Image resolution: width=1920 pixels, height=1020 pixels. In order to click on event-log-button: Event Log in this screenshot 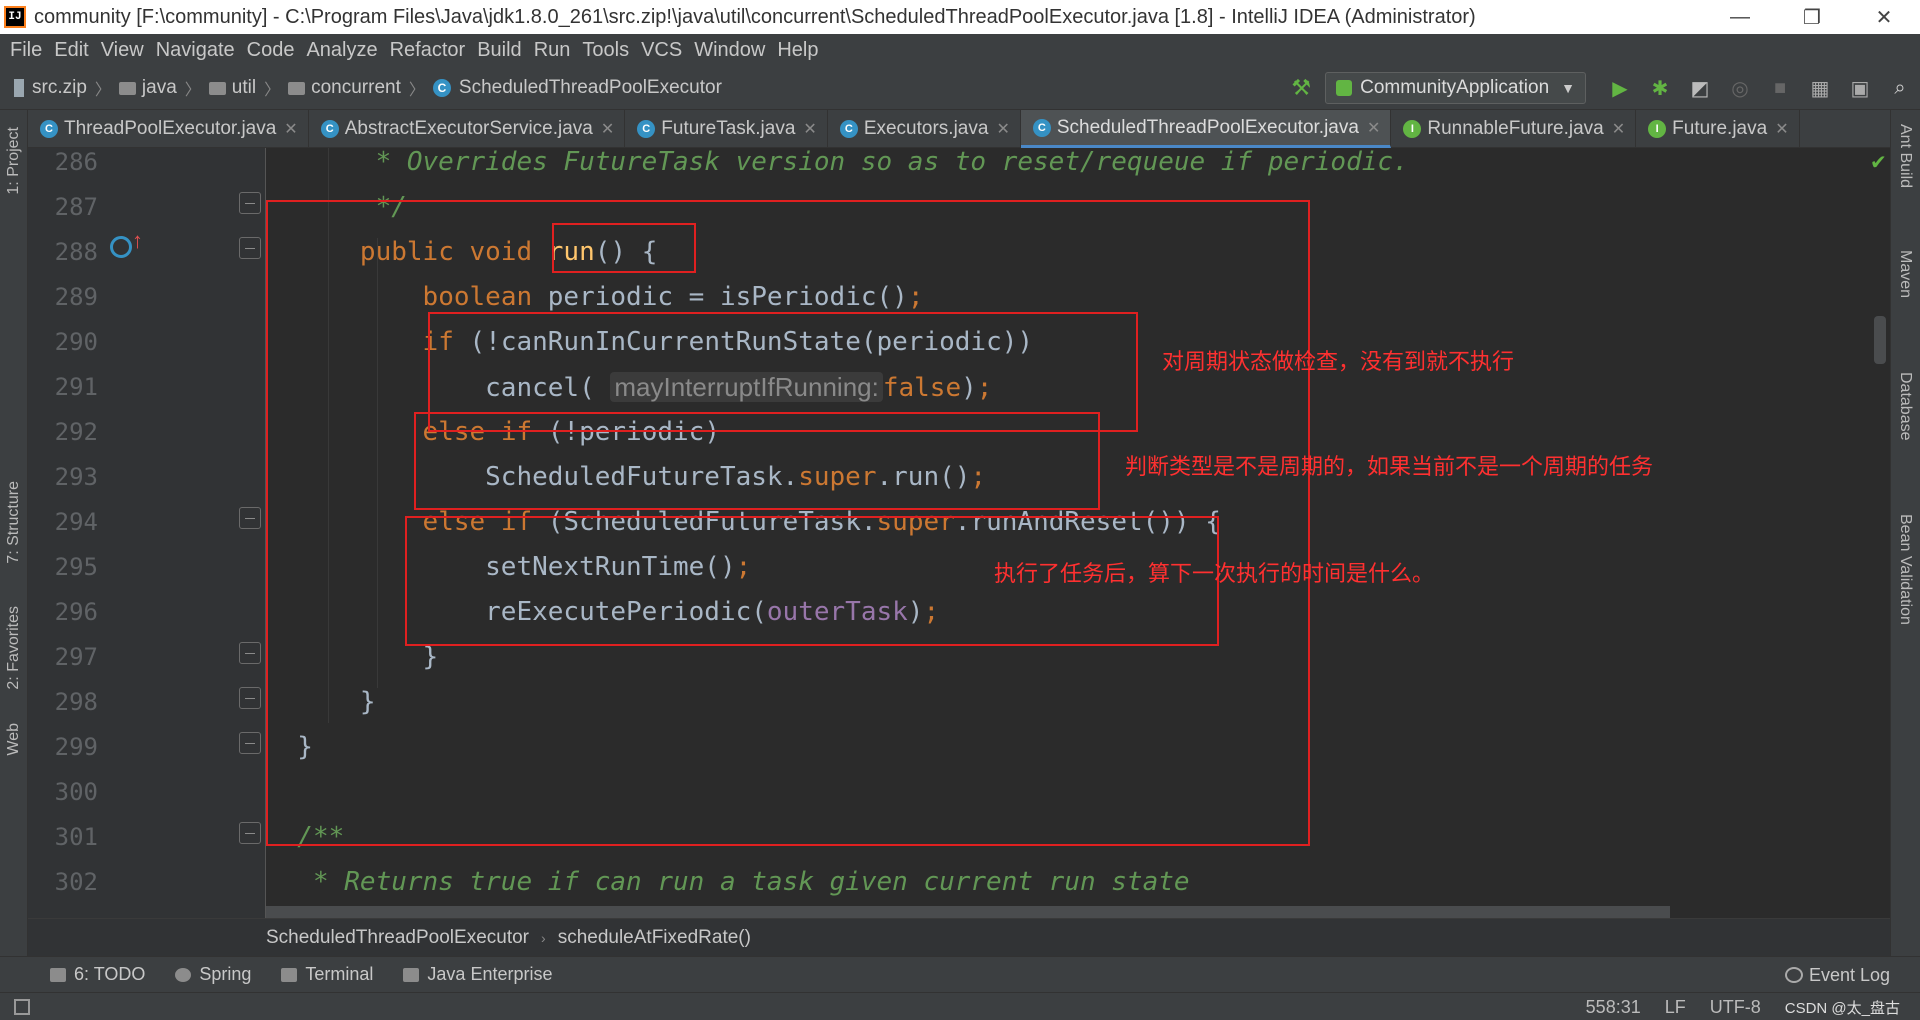, I will do `click(1837, 975)`.